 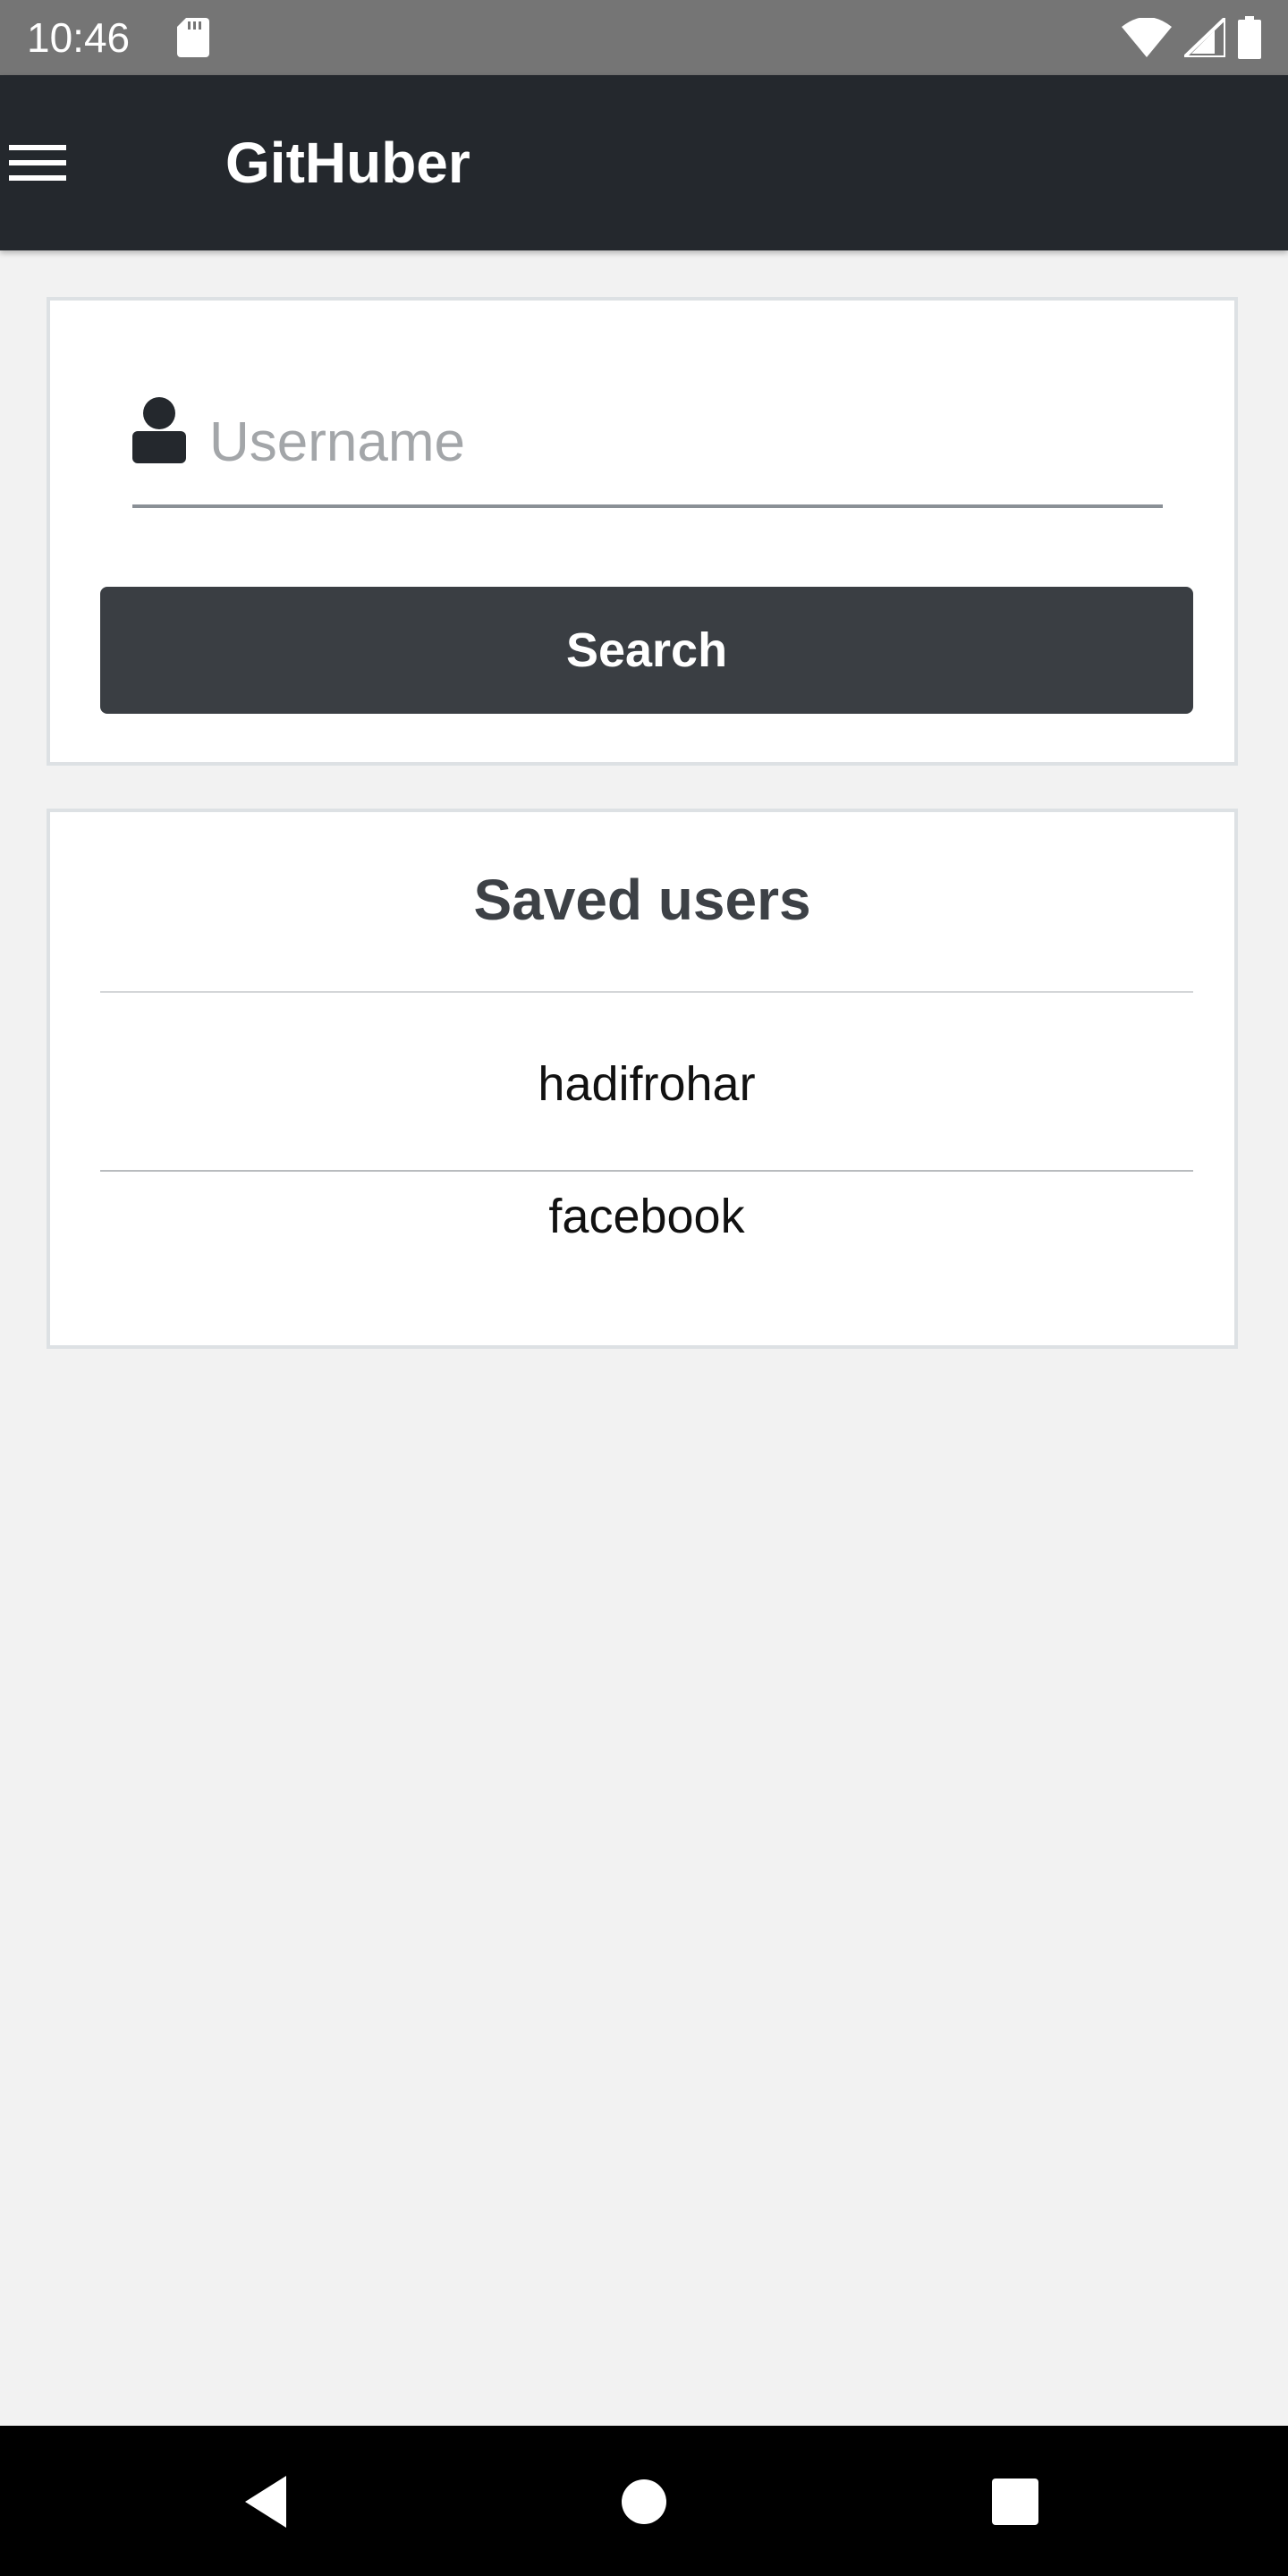 I want to click on saved-users-title: Saved users, so click(x=642, y=900).